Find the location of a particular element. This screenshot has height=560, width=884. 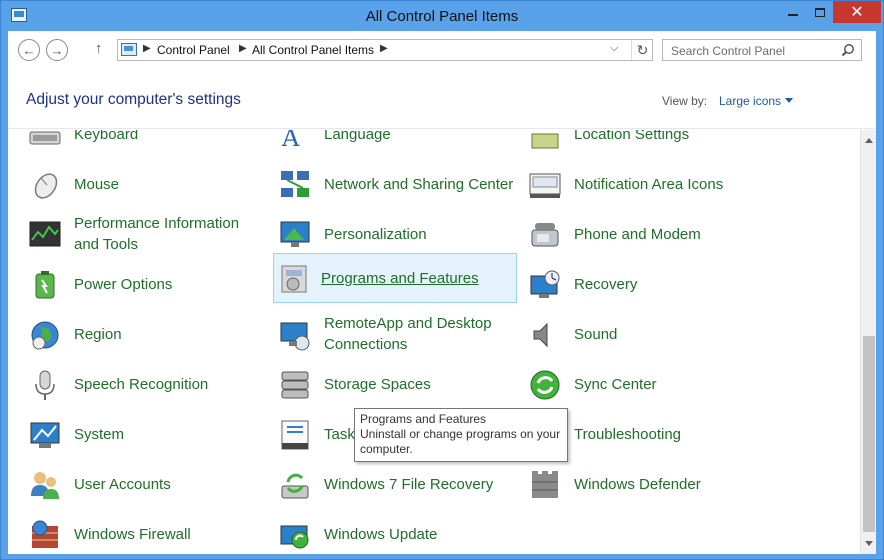

item-label: User Accounts is located at coordinates (122, 484).